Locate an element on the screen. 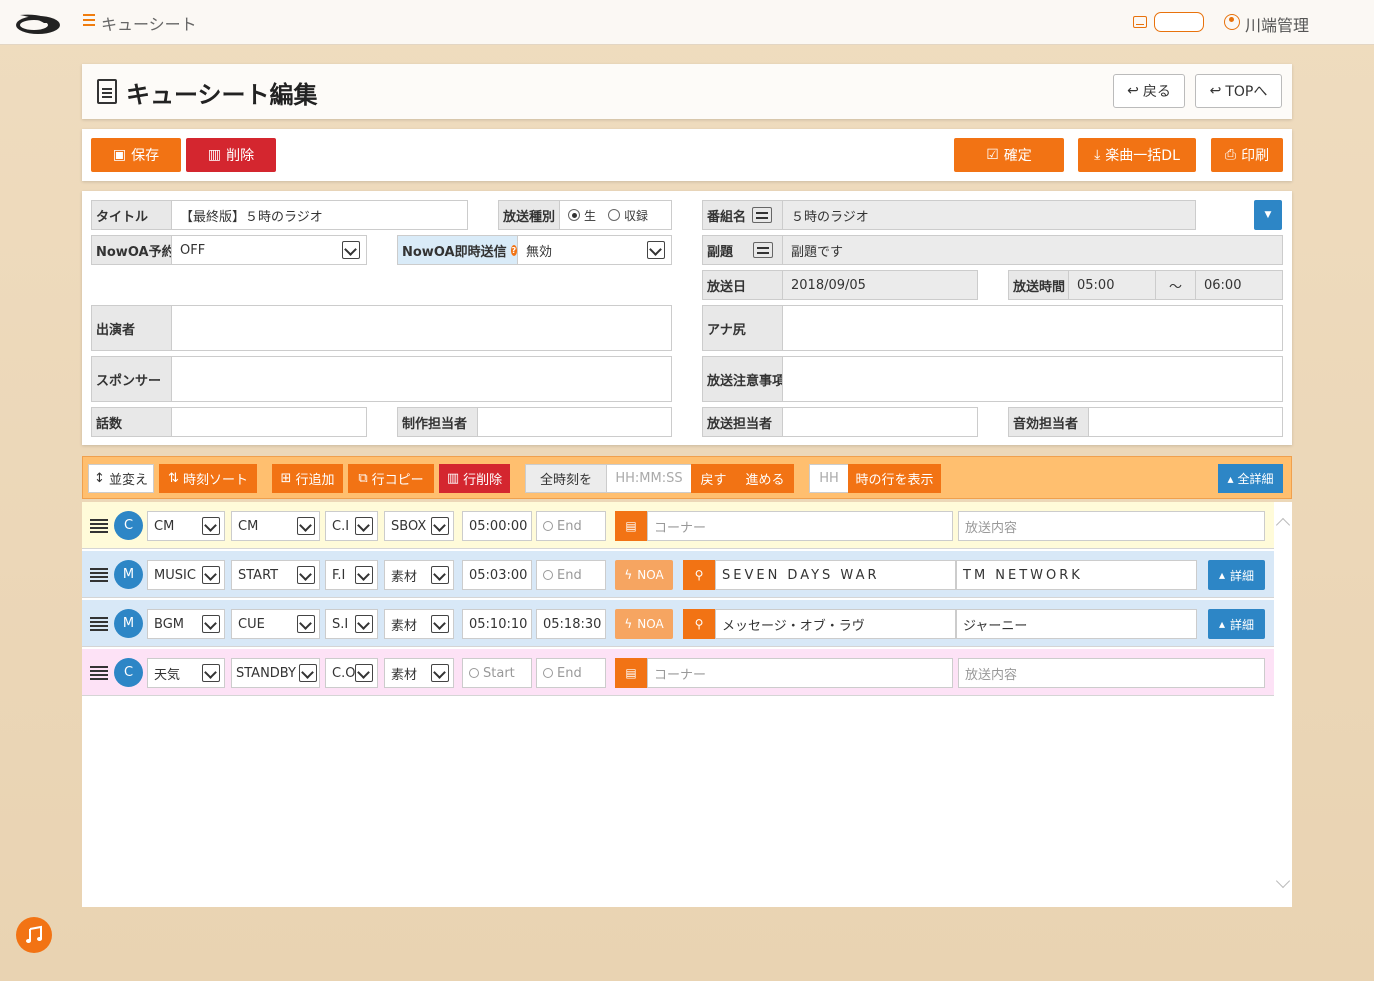  time-sort-button: ⇅ 時刻ソート is located at coordinates (208, 478).